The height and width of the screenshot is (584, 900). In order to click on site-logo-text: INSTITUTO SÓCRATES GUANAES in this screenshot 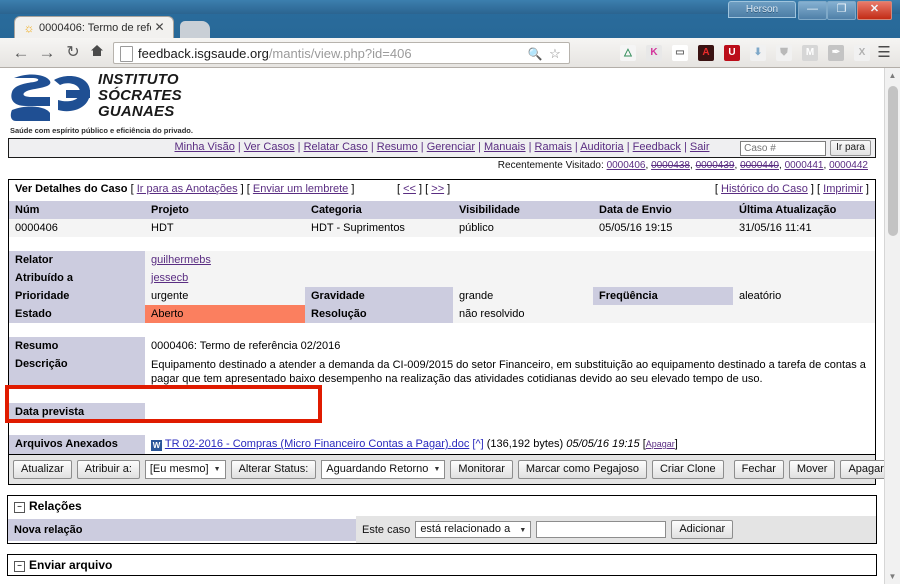, I will do `click(140, 96)`.